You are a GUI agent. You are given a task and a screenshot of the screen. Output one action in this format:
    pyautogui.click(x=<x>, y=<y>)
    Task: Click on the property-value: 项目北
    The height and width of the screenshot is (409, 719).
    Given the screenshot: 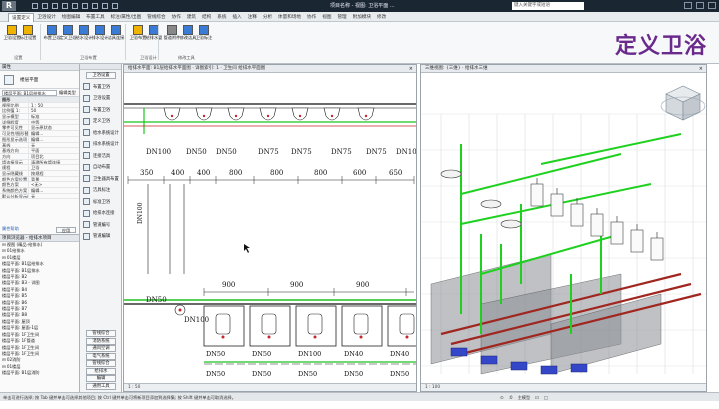 What is the action you would take?
    pyautogui.click(x=53, y=156)
    